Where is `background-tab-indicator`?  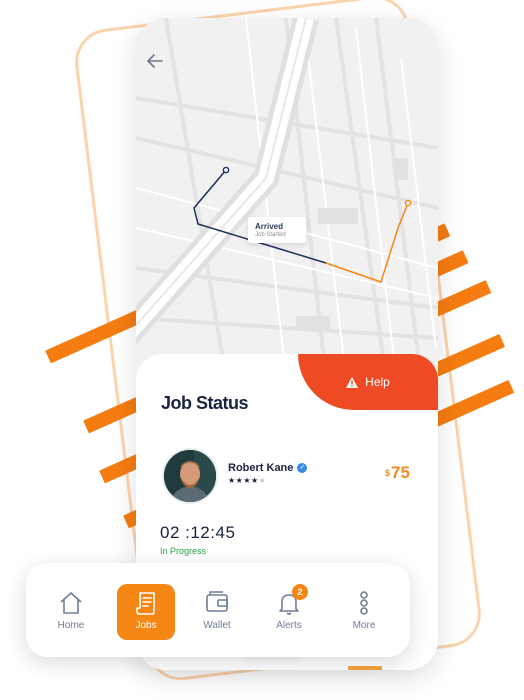
background-tab-indicator is located at coordinates (365, 668).